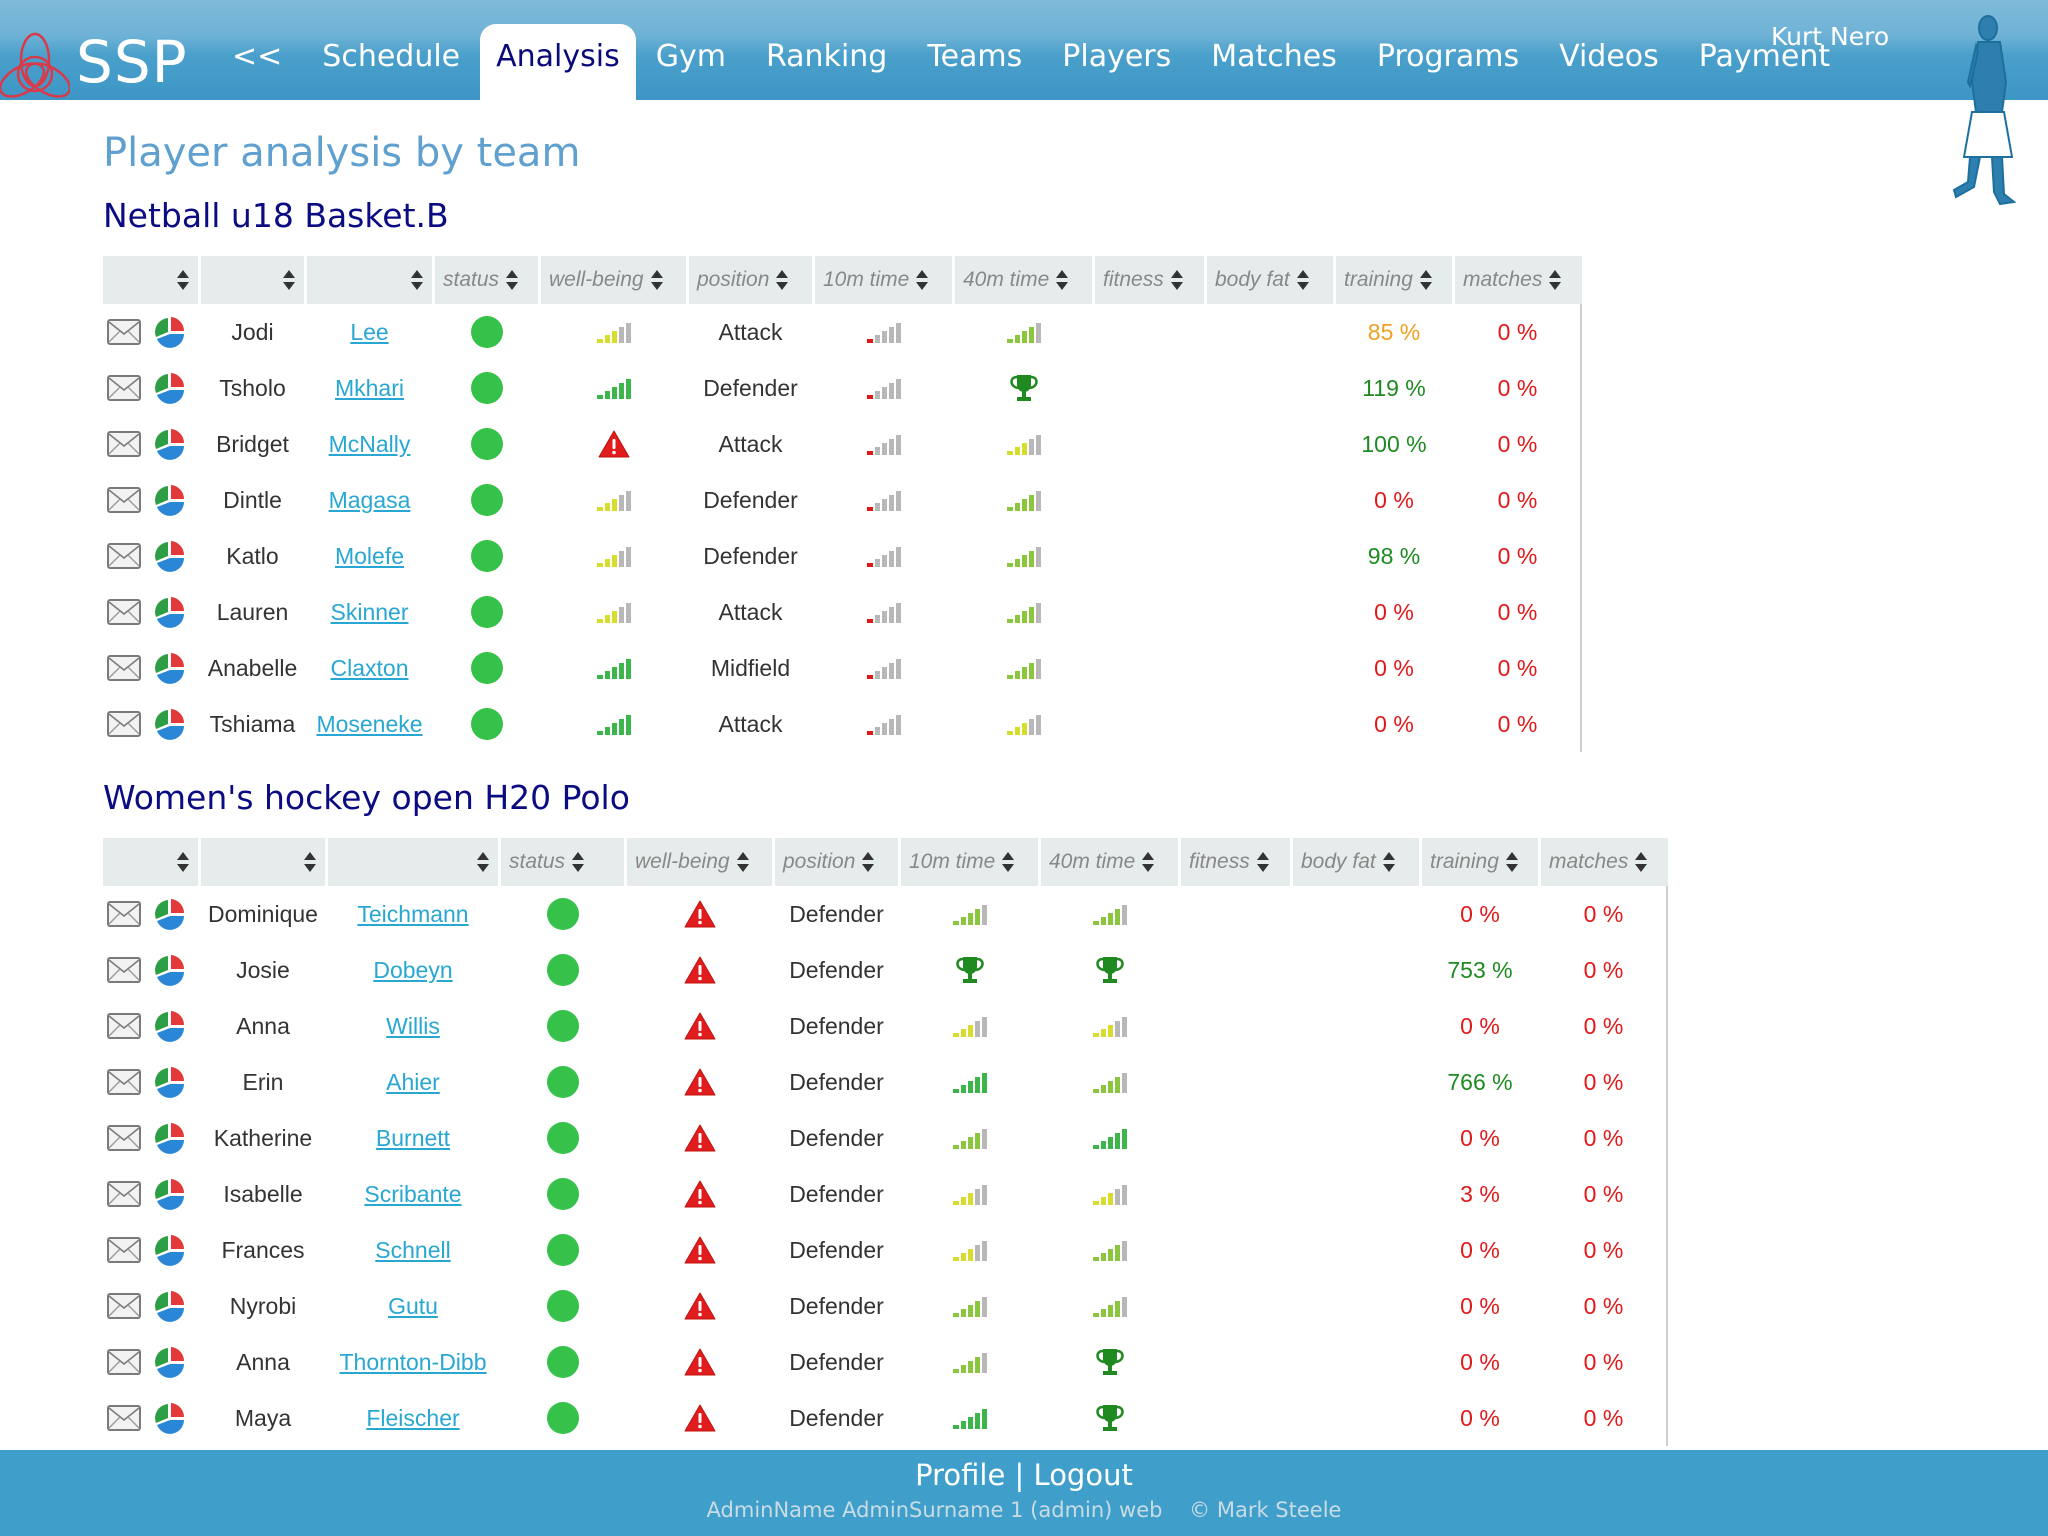 This screenshot has height=1536, width=2048. Describe the element at coordinates (1116, 62) in the screenshot. I see `nav-players: Players` at that location.